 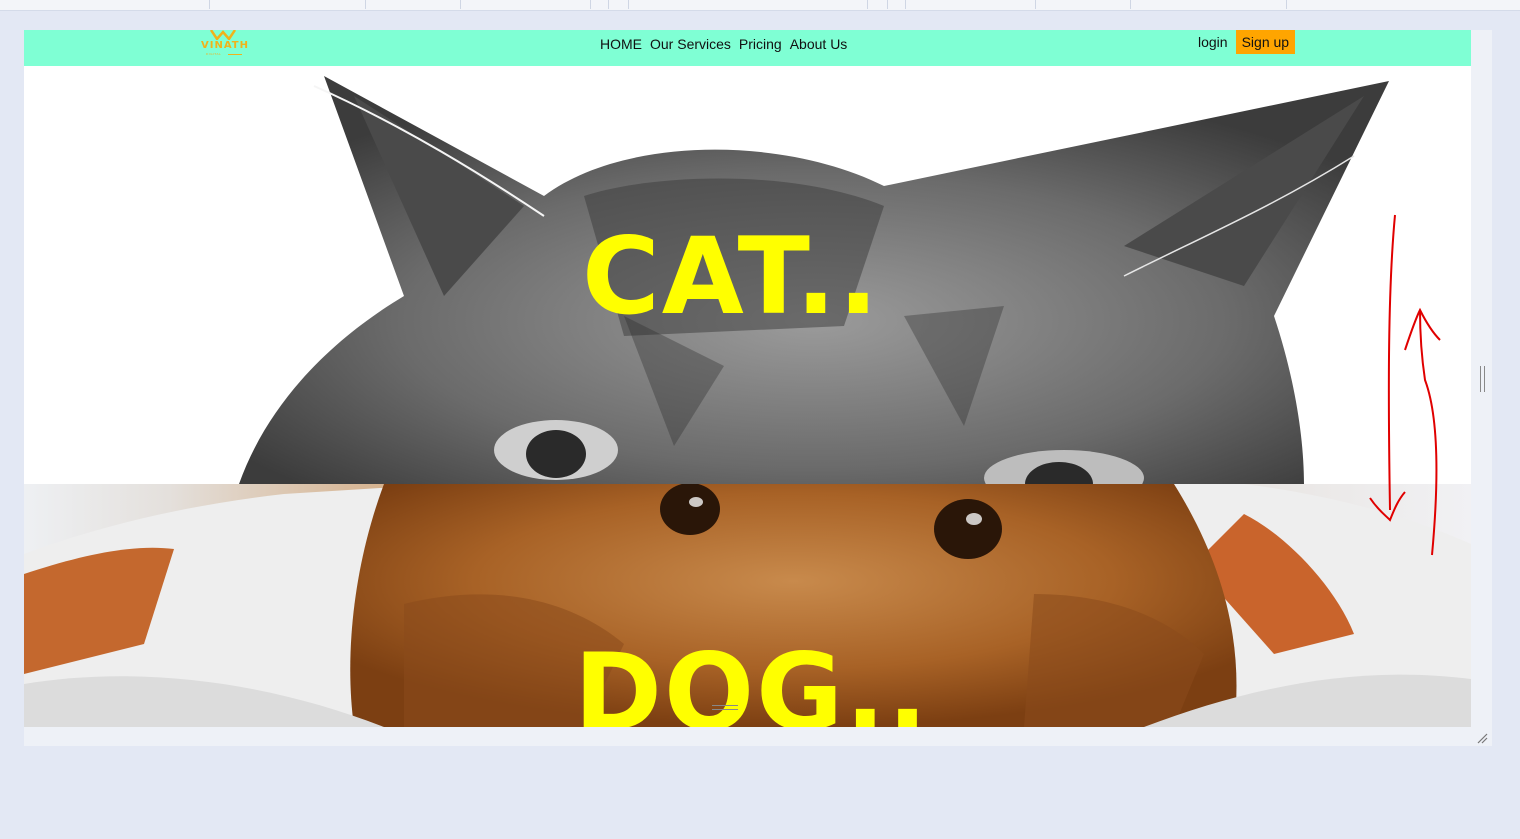 I want to click on dog-title: DOG.., so click(x=752, y=679).